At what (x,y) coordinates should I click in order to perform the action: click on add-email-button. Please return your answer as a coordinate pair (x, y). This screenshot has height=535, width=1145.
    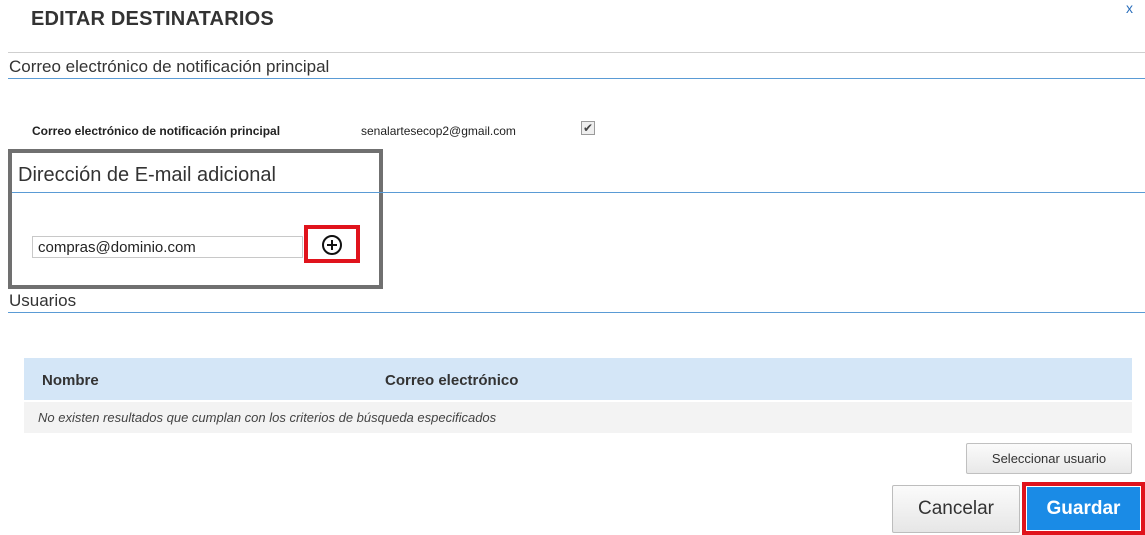
    Looking at the image, I should click on (332, 244).